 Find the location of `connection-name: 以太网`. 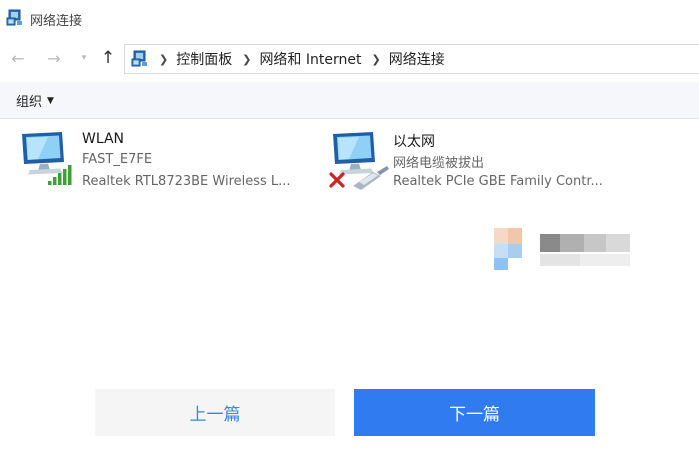

connection-name: 以太网 is located at coordinates (414, 142).